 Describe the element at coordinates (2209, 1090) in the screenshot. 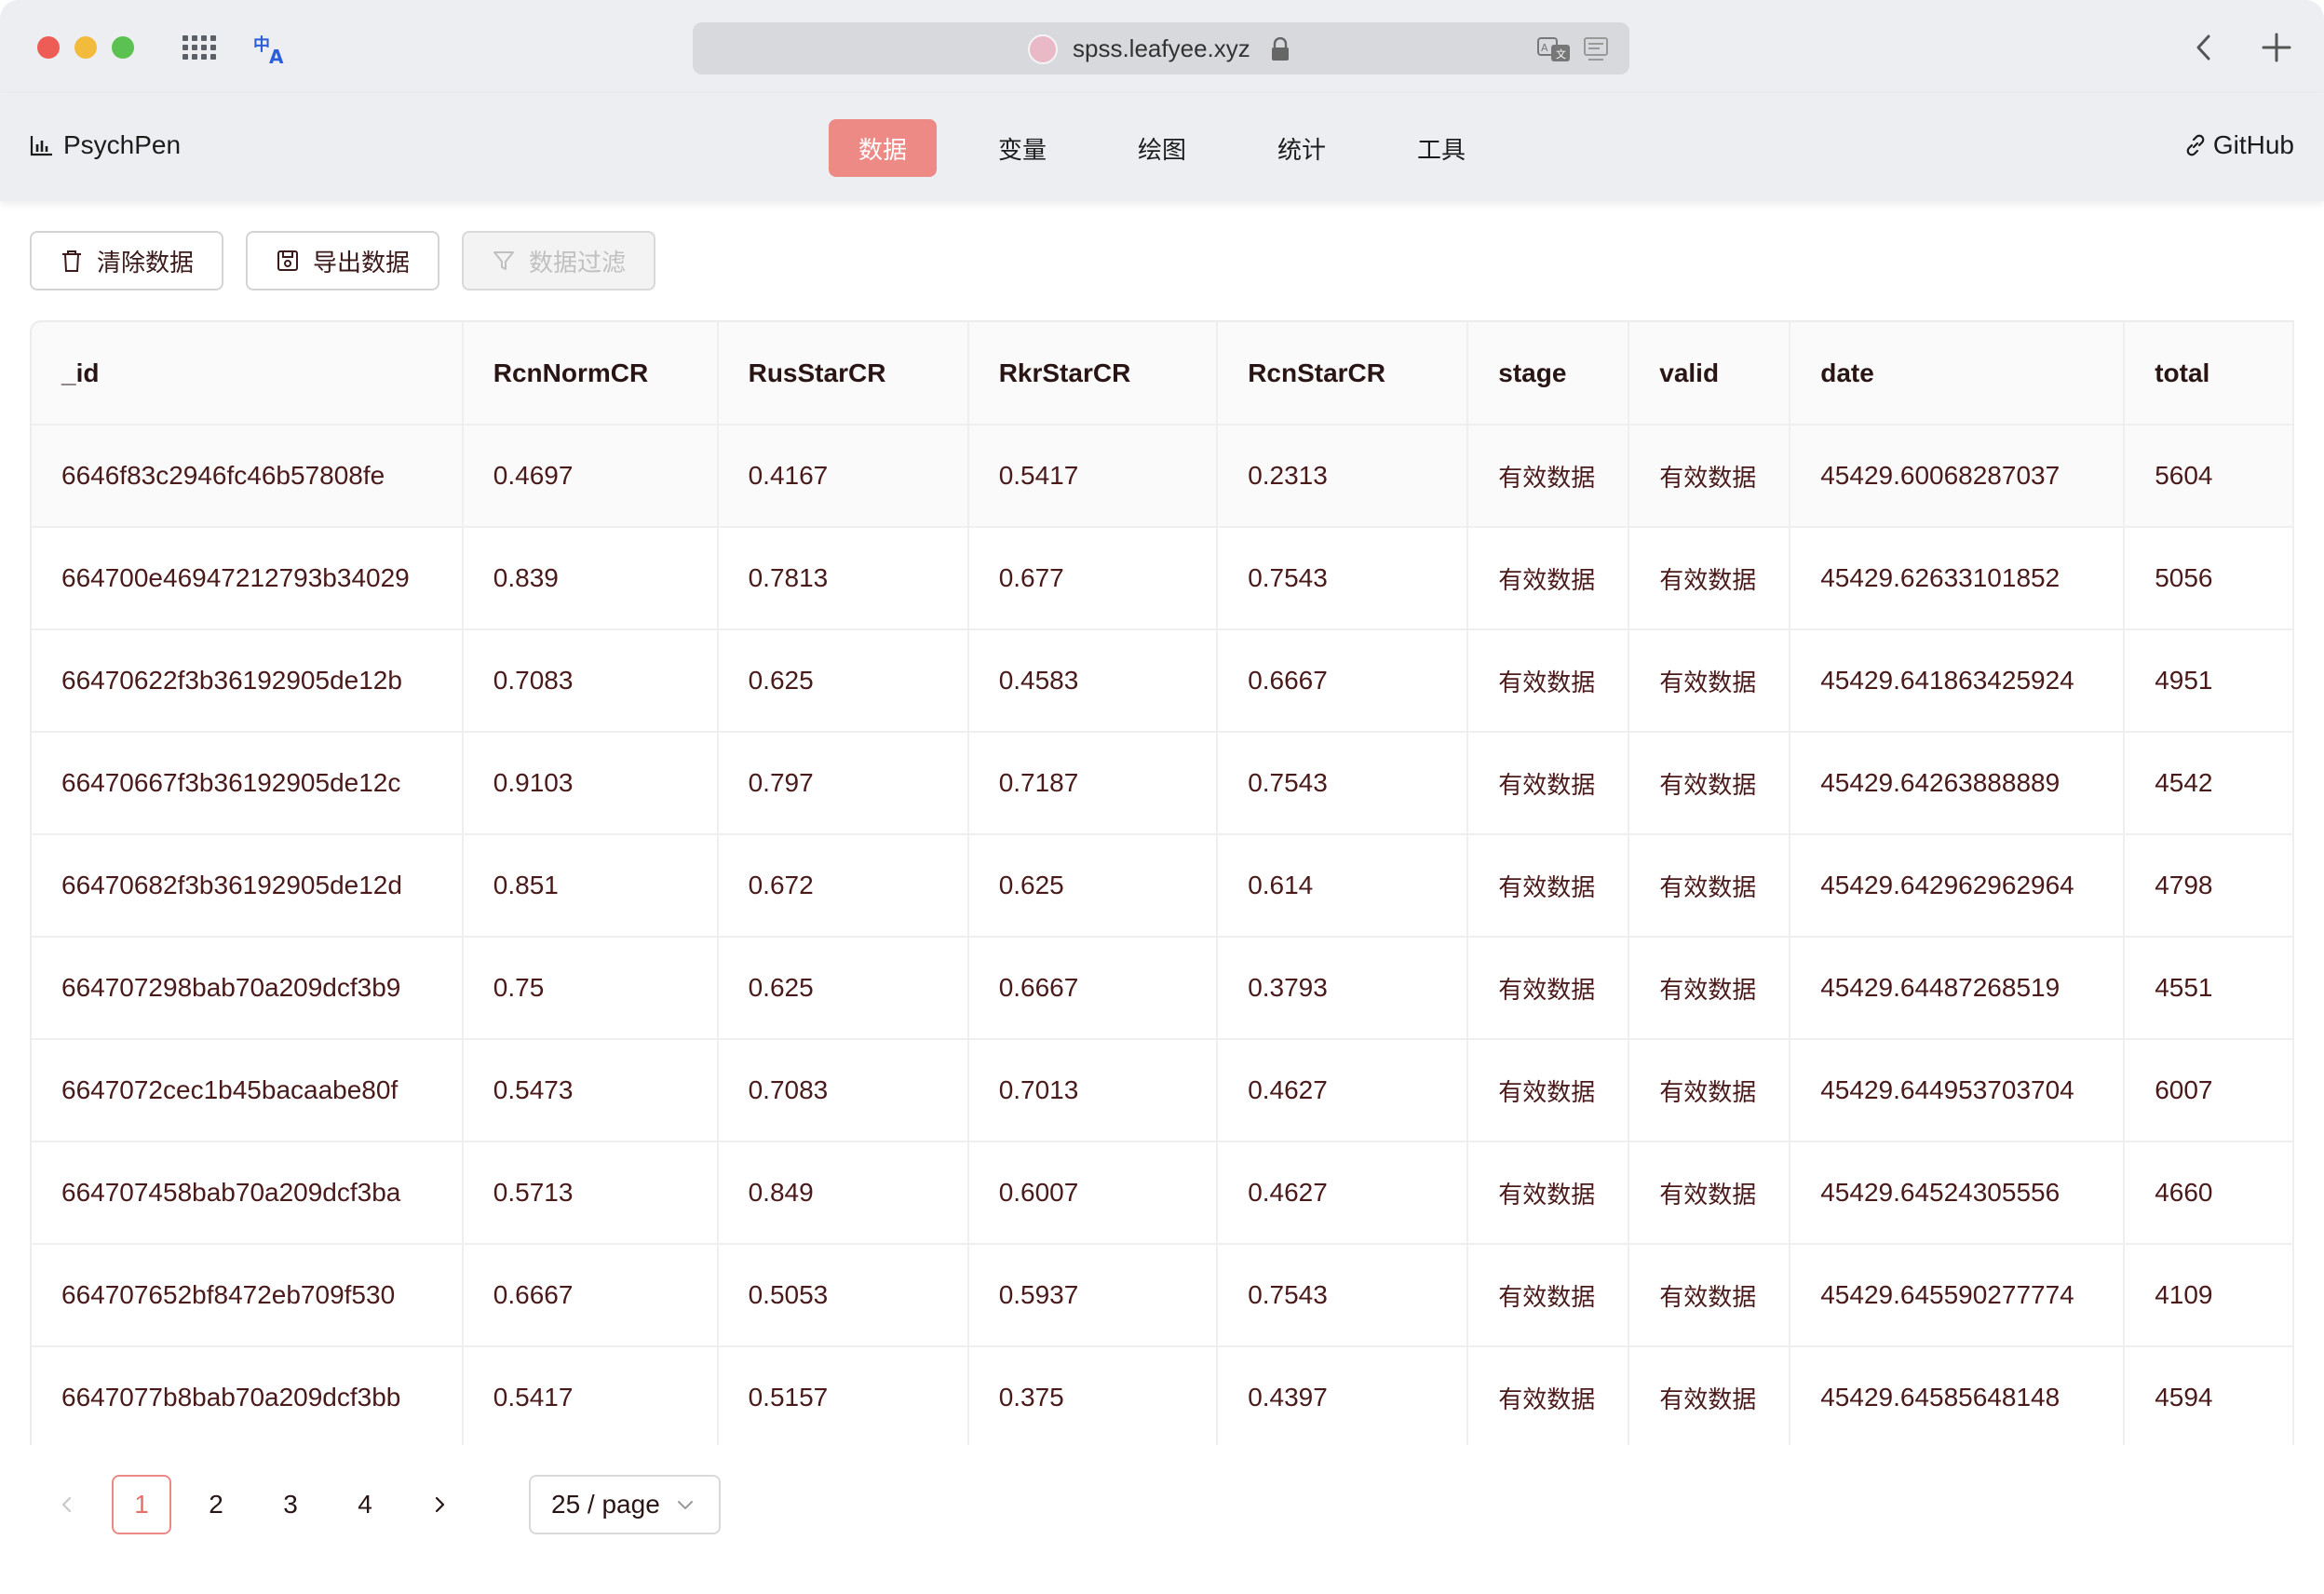

I see `cell-total: 6007` at that location.